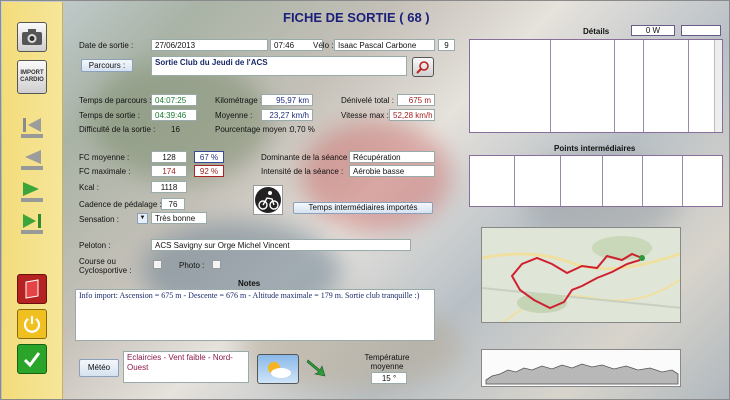 The width and height of the screenshot is (730, 400). Describe the element at coordinates (173, 204) in the screenshot. I see `cadence-value: 76` at that location.